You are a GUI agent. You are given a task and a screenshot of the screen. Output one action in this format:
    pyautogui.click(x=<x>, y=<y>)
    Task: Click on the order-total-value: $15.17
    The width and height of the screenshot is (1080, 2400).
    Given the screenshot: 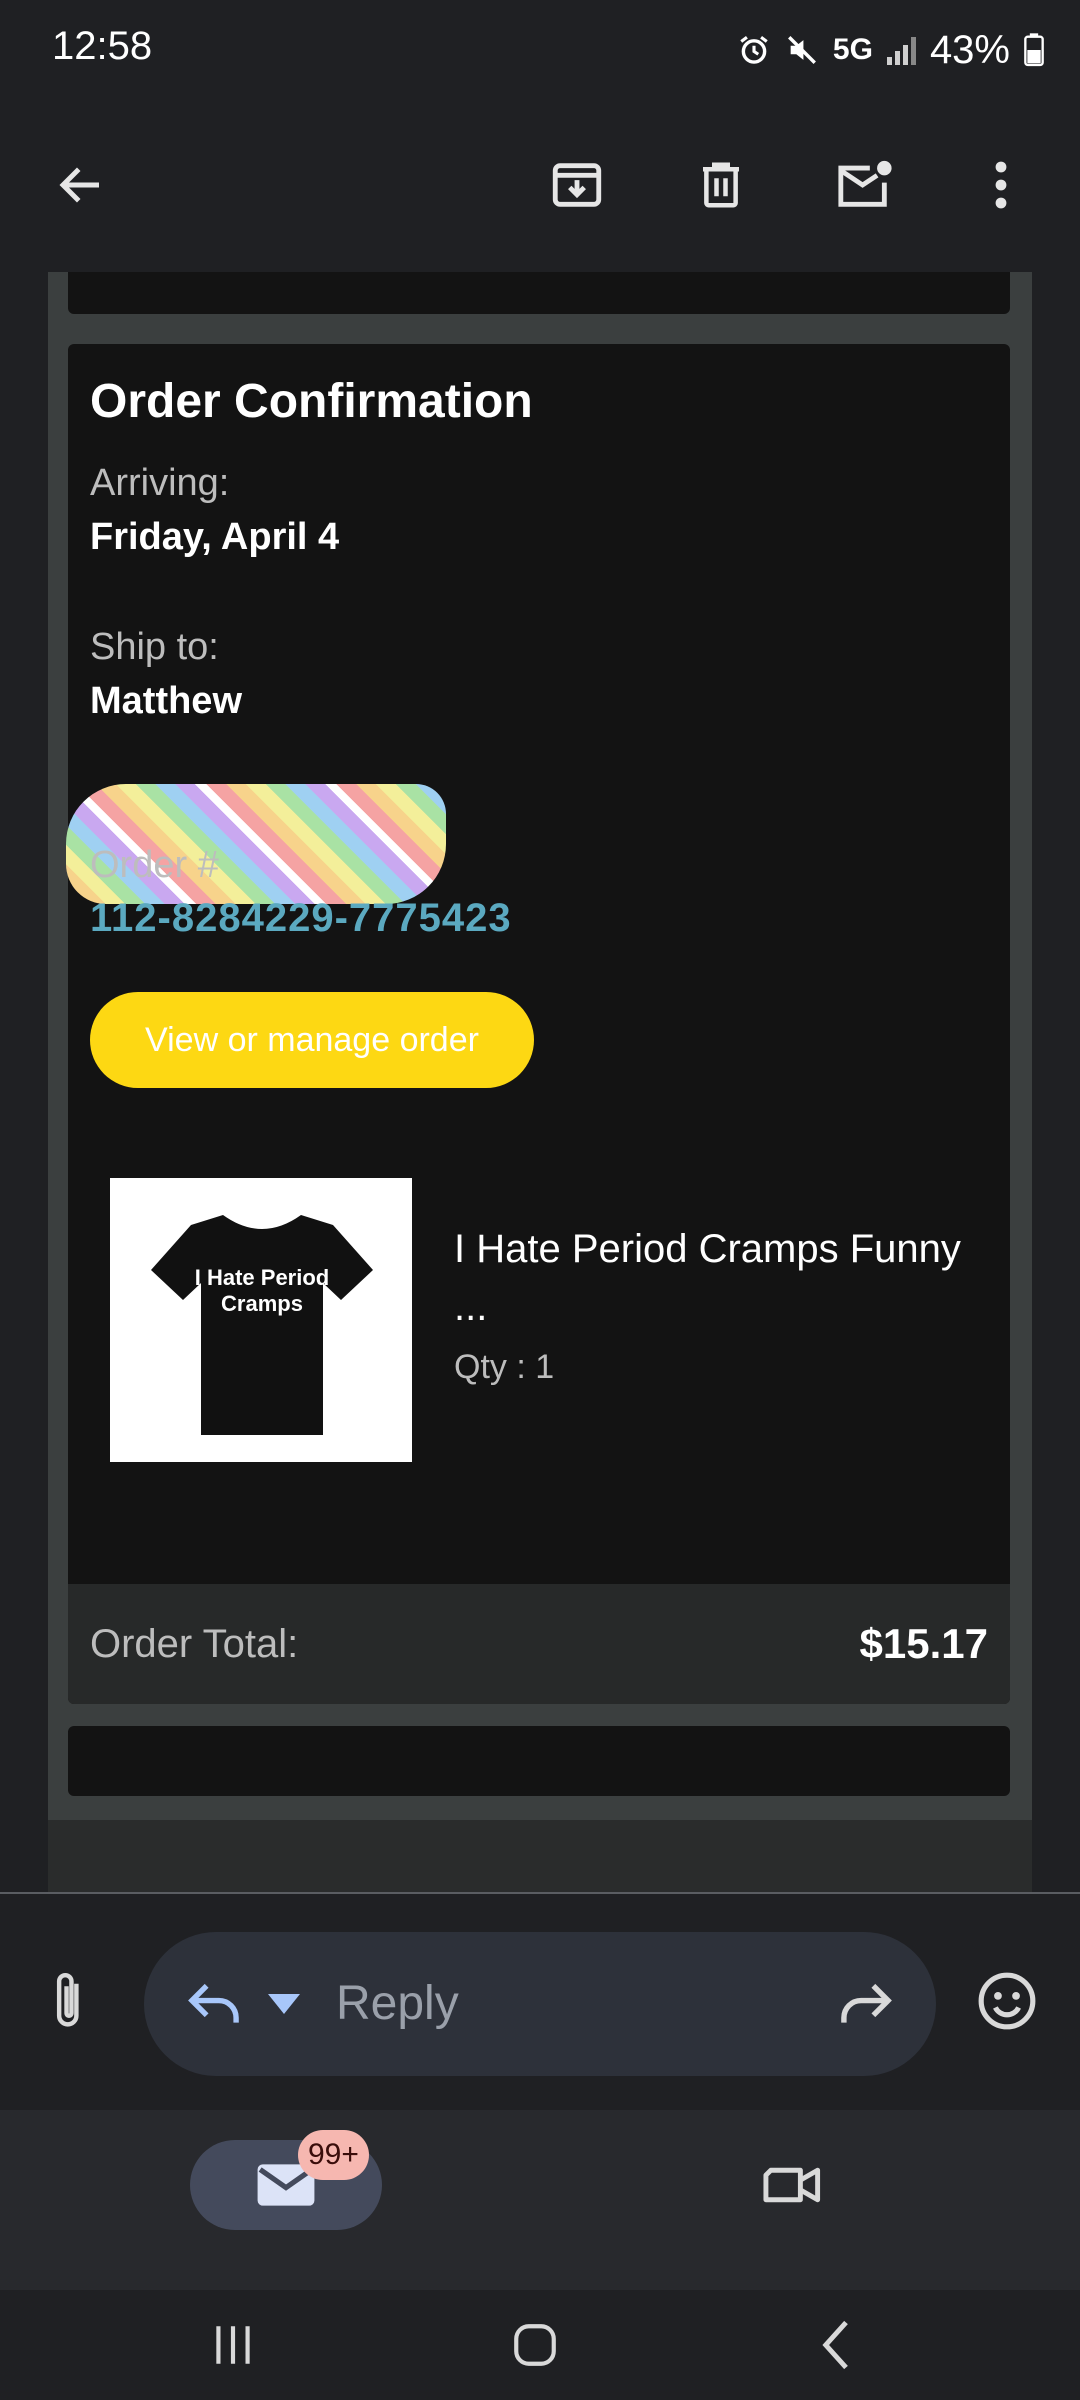 What is the action you would take?
    pyautogui.click(x=923, y=1643)
    